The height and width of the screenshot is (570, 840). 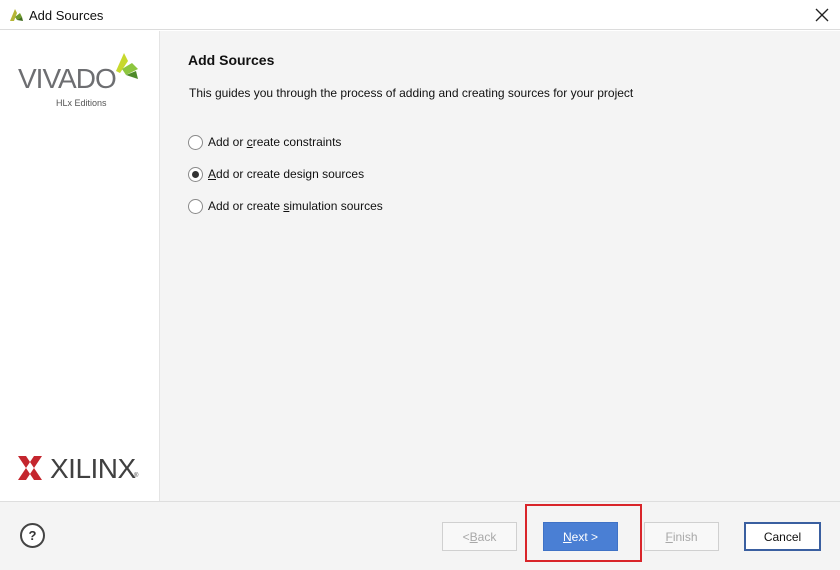 I want to click on next-button: Next >, so click(x=580, y=536).